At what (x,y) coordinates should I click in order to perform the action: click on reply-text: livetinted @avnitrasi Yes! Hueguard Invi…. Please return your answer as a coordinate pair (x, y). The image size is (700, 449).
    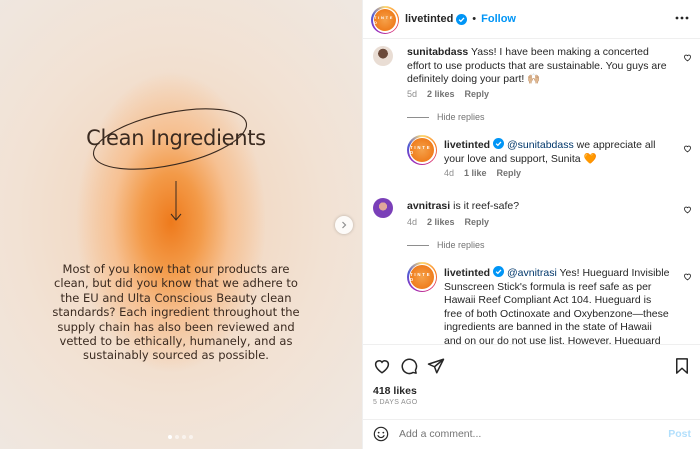
    Looking at the image, I should click on (557, 305).